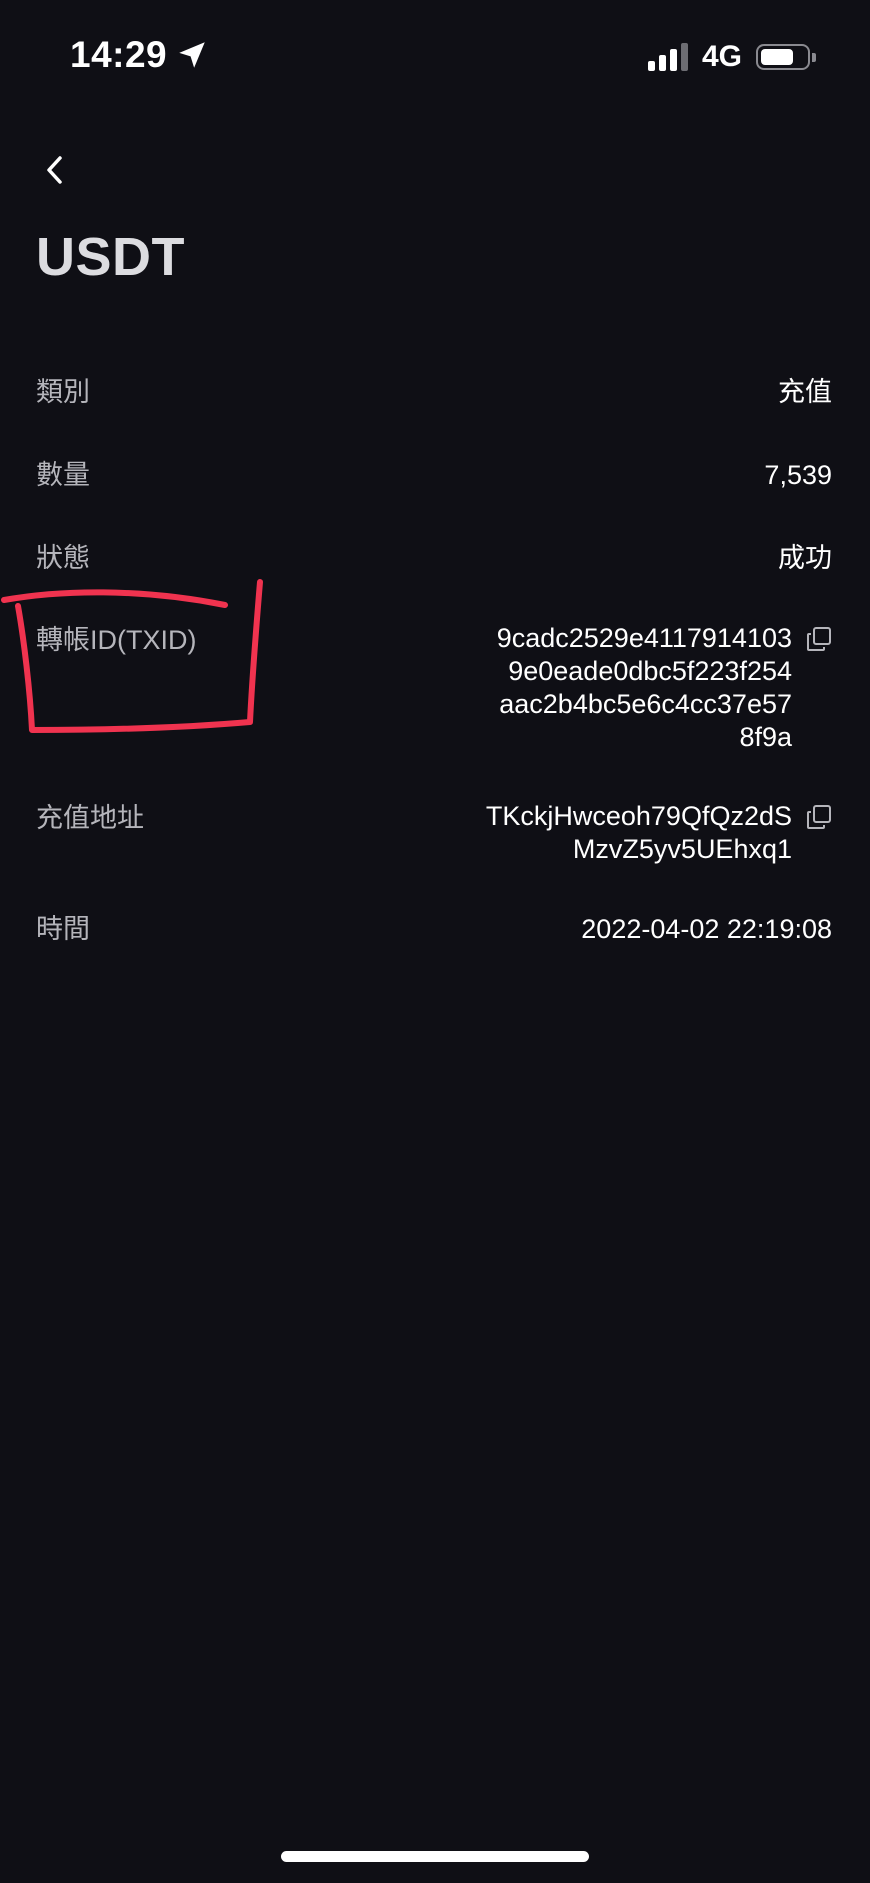 Image resolution: width=870 pixels, height=1883 pixels. I want to click on status-indicators: 4G, so click(731, 57).